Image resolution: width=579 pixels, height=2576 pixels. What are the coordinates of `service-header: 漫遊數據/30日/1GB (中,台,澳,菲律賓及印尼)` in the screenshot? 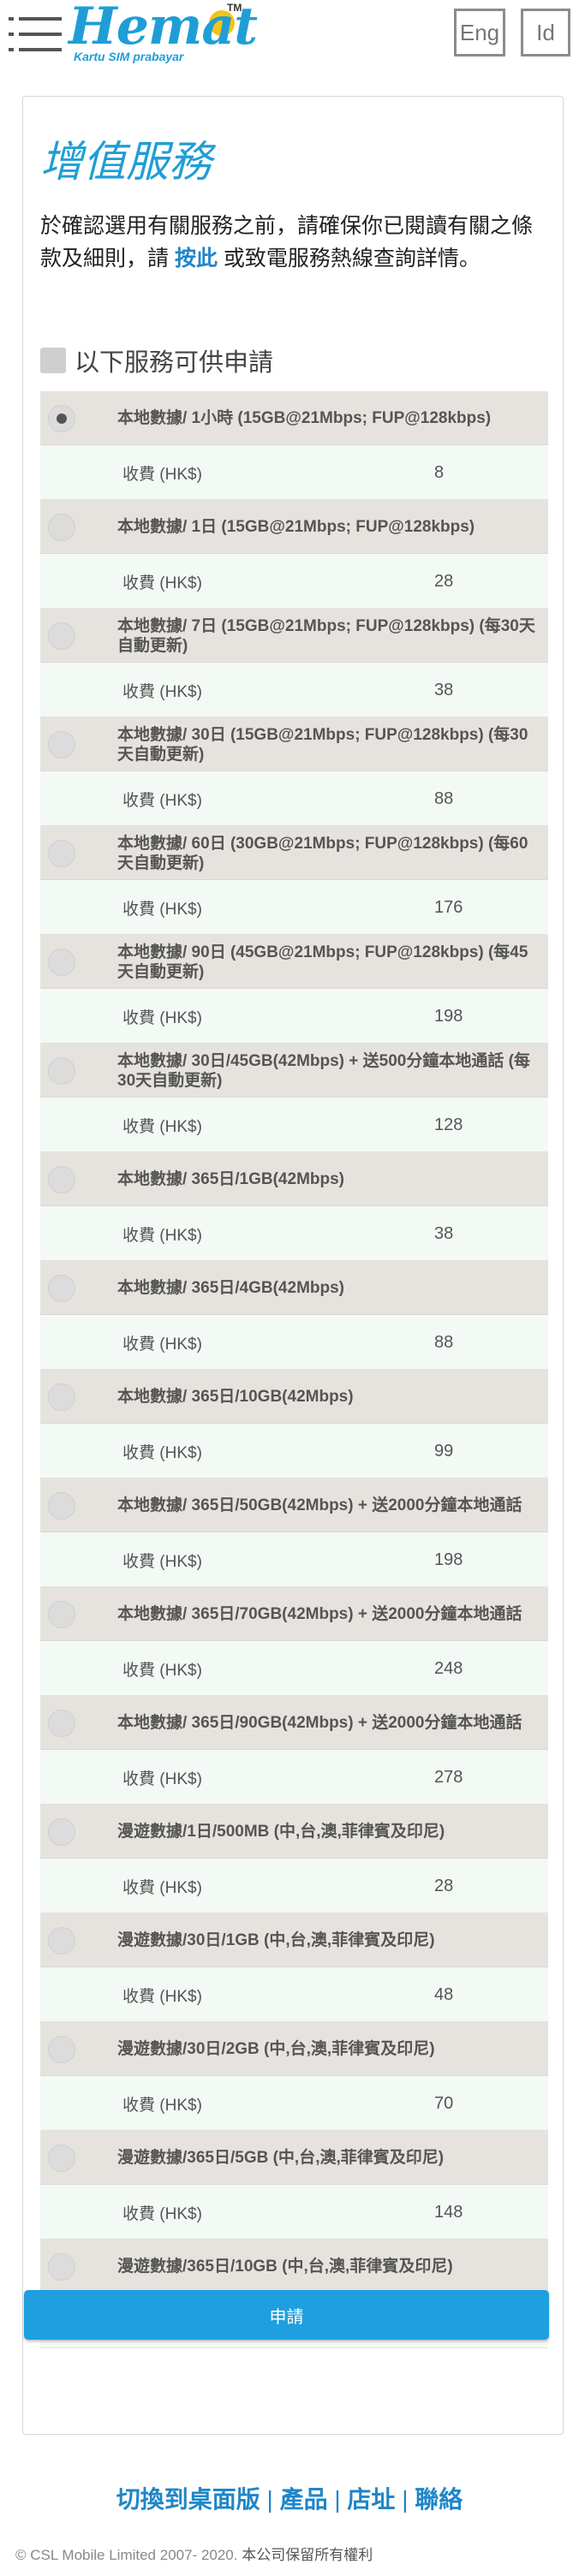 It's located at (294, 1940).